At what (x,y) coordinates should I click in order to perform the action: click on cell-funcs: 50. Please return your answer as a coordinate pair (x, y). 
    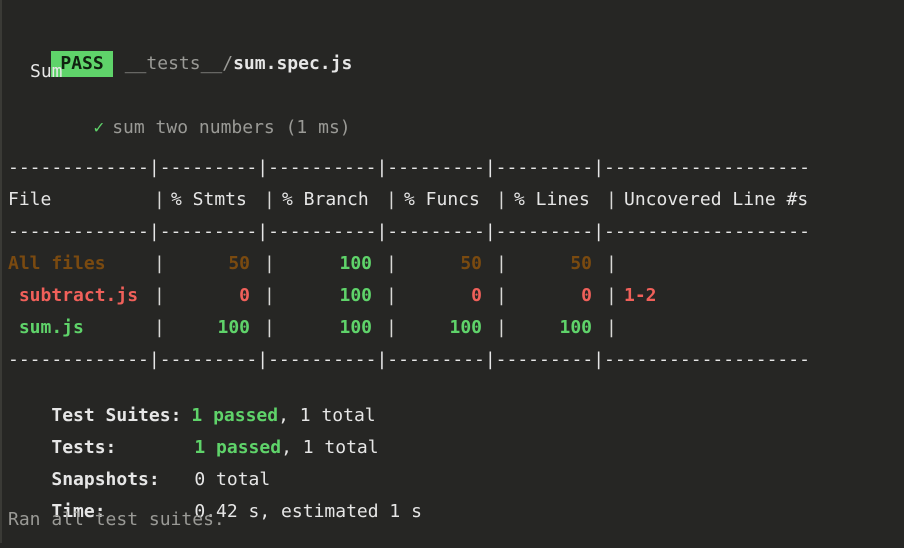
    Looking at the image, I should click on (471, 263).